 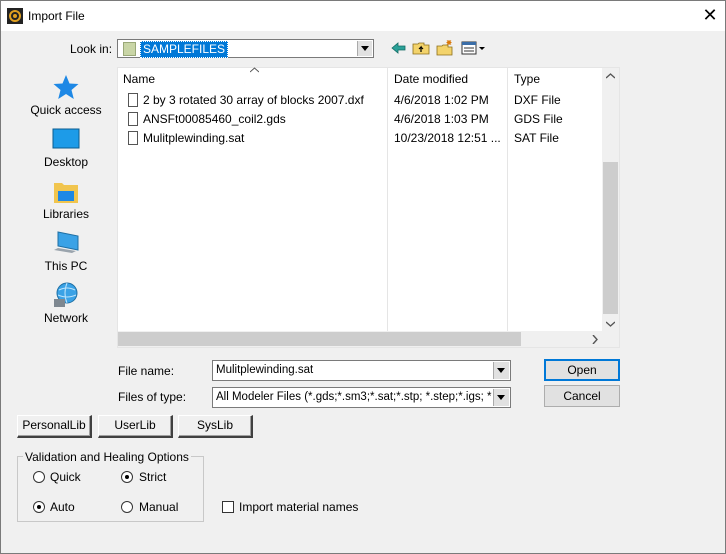 I want to click on new-folder-icon, so click(x=445, y=48).